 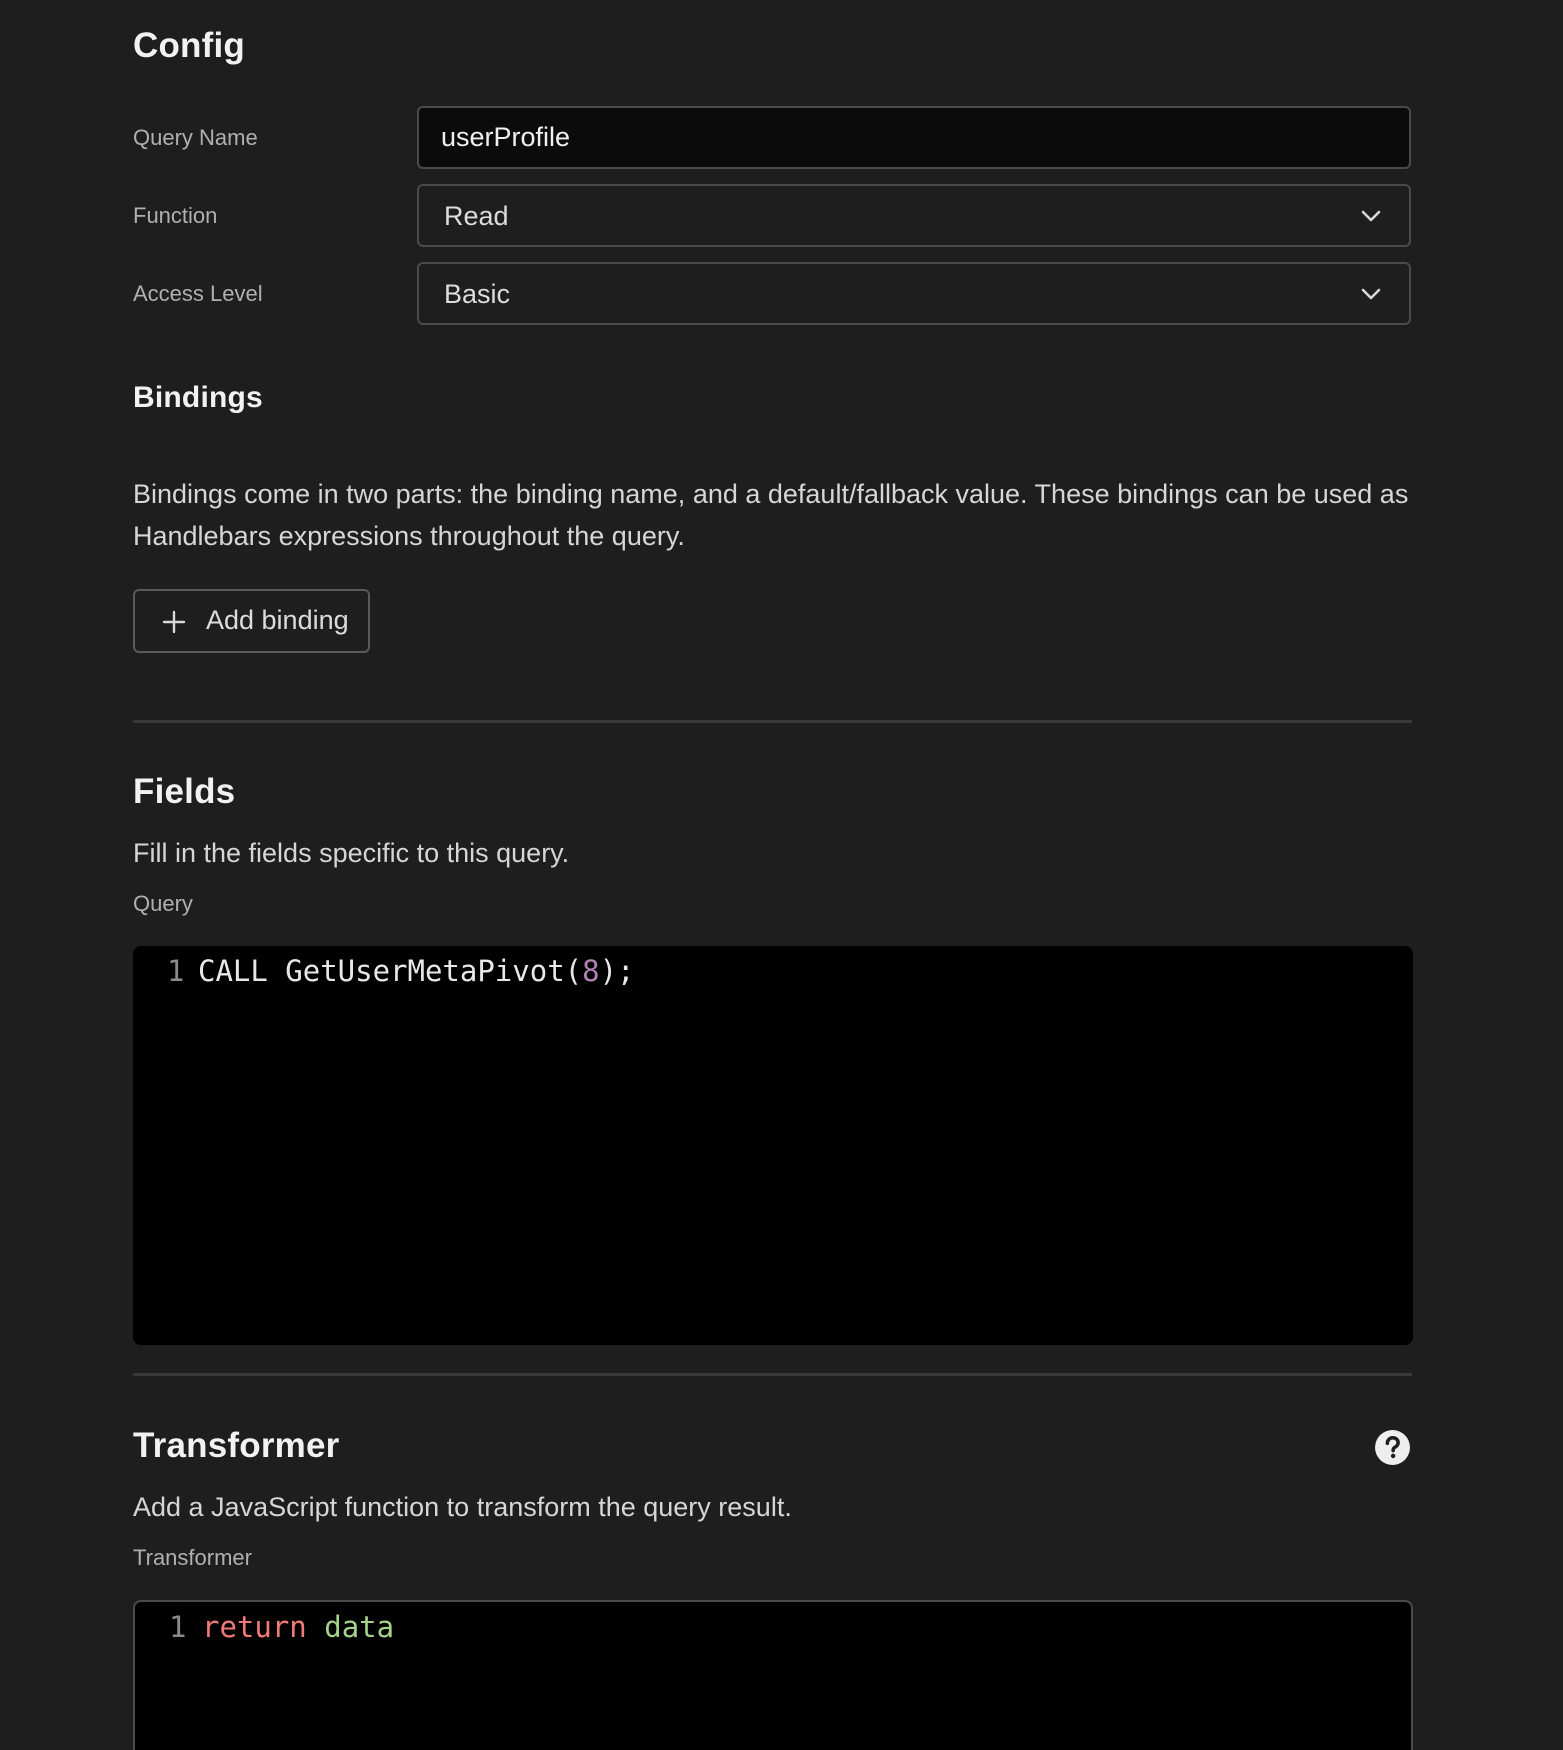 What do you see at coordinates (195, 137) in the screenshot?
I see `query-name-label: Query Name` at bounding box center [195, 137].